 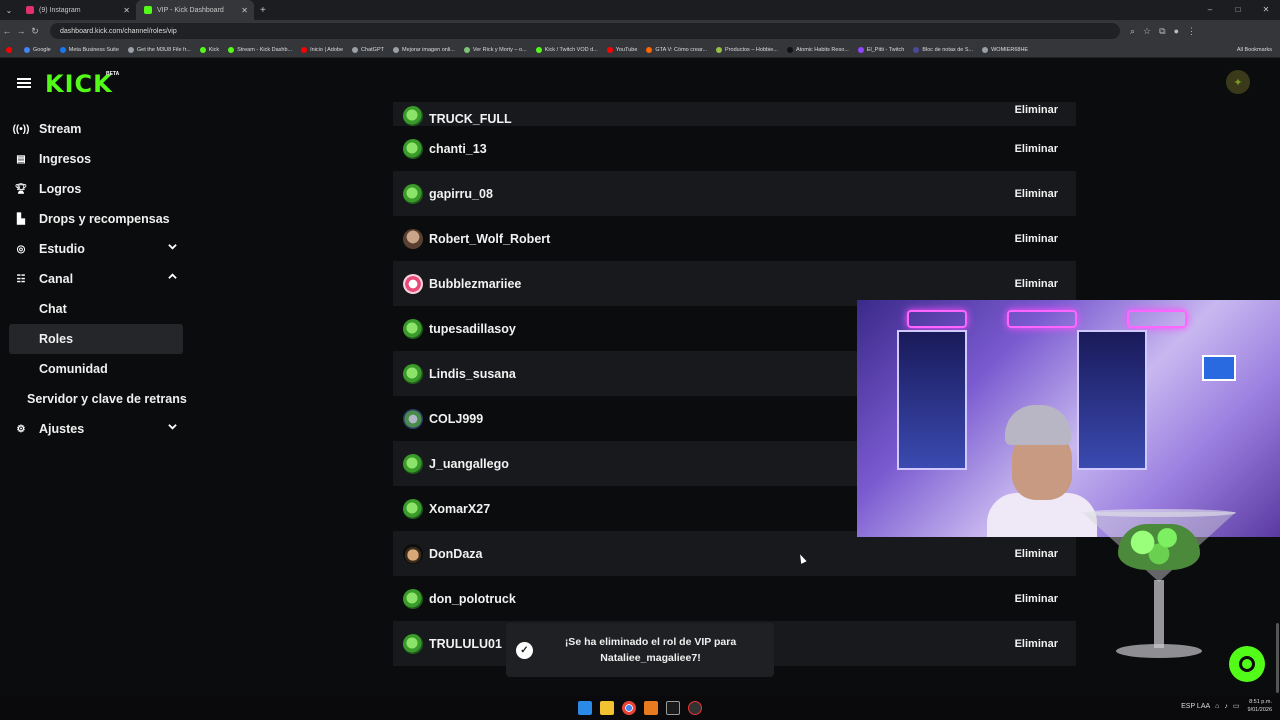 I want to click on star-icon: ☆, so click(x=1147, y=31).